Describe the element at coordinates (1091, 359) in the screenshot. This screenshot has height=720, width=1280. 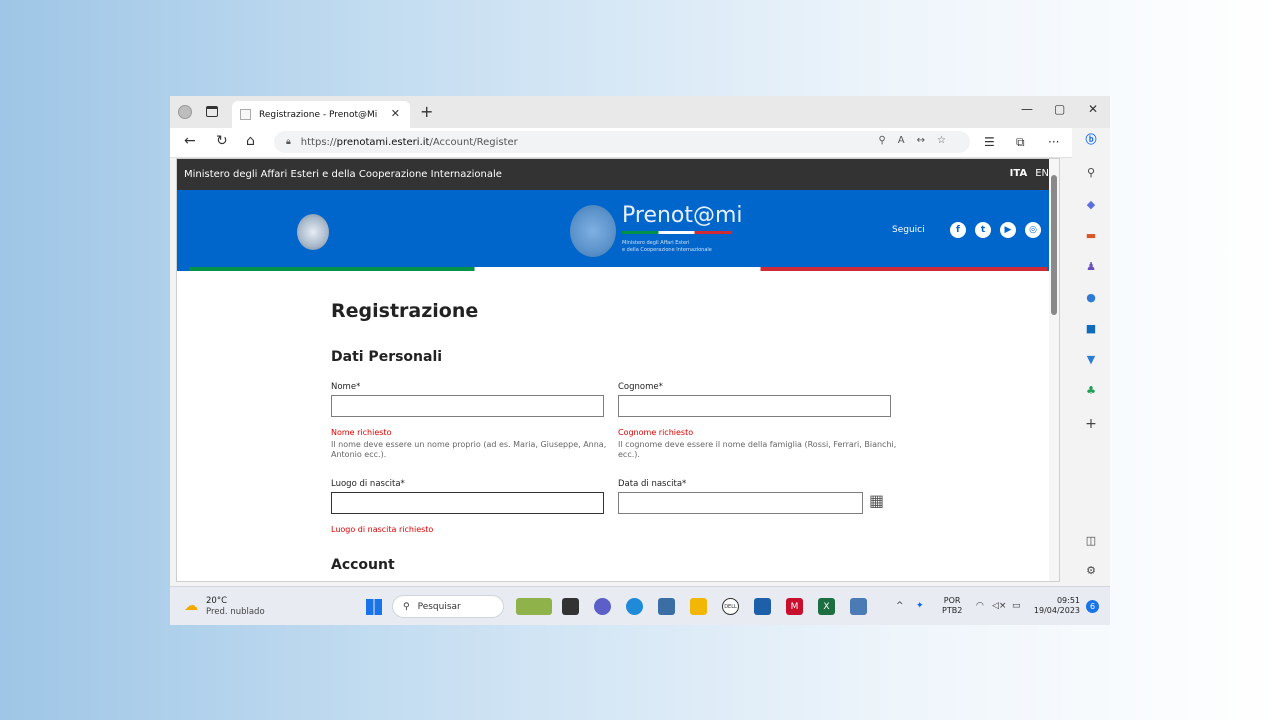
I see `drop-icon: ▼` at that location.